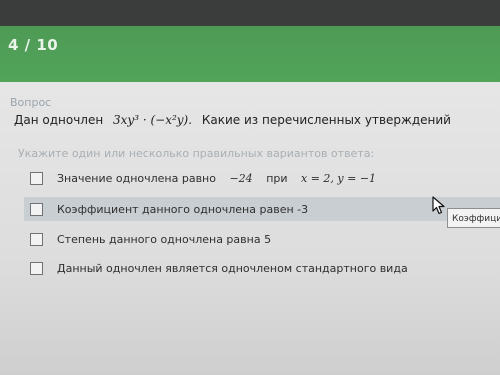 This screenshot has width=500, height=375. I want to click on option-math-condition: x = 2, y = −1, so click(339, 178).